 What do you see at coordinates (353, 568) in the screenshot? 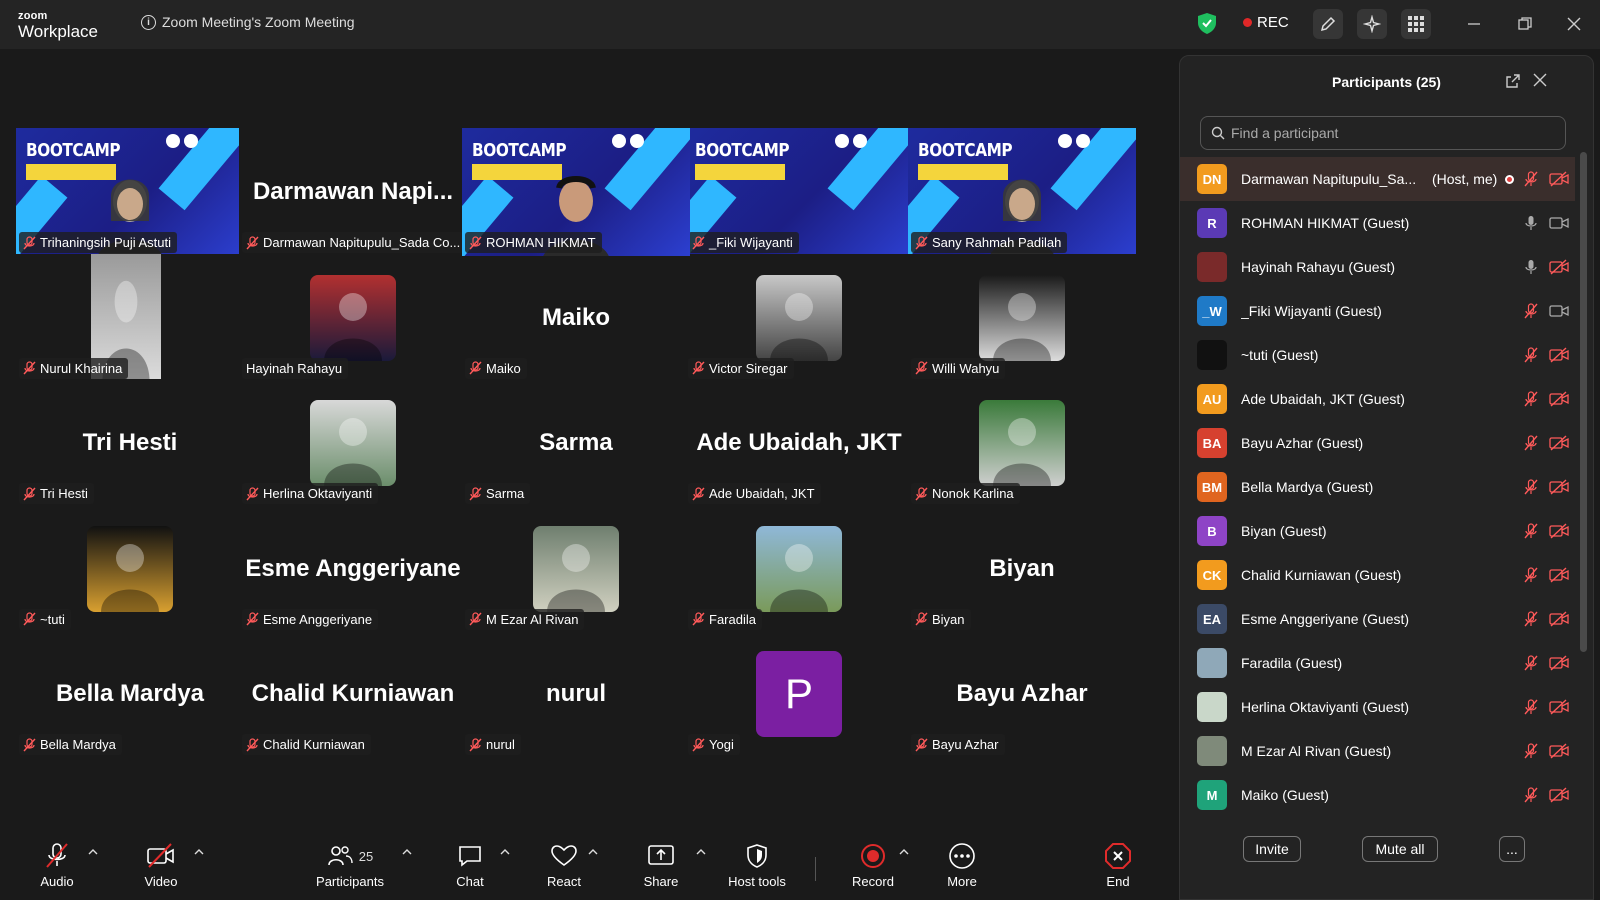
I see `participant-tile: Esme Anggeriyane Esme Anggeriyane` at bounding box center [353, 568].